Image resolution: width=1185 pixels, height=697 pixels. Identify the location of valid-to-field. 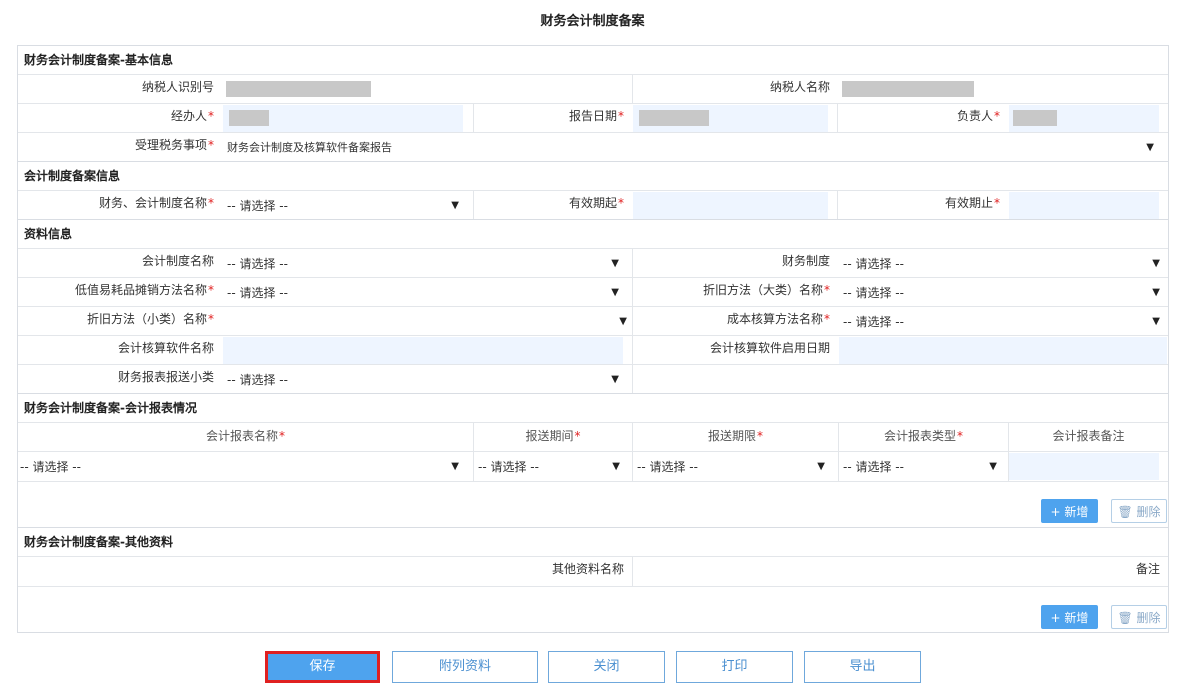
(1084, 205).